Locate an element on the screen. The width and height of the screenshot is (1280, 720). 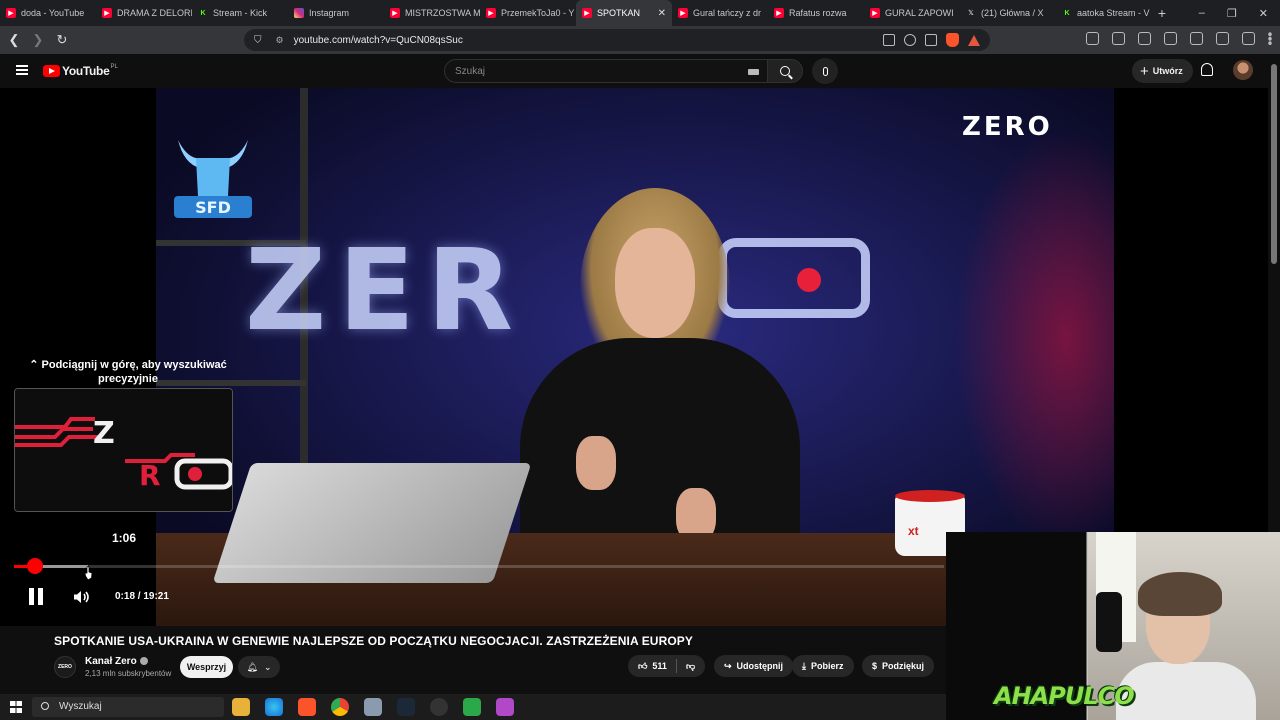
minimize-icon: – is located at coordinates (1202, 13).